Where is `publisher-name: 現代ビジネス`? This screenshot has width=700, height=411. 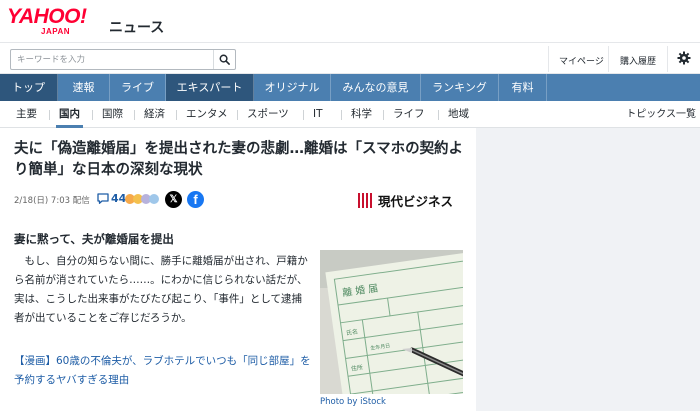 publisher-name: 現代ビジネス is located at coordinates (416, 201).